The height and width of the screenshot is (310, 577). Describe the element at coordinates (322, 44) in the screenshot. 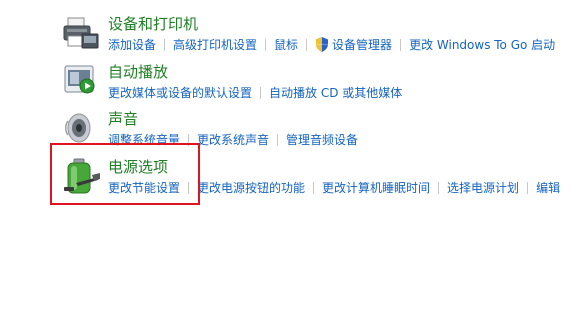

I see `uac-shield-icon` at that location.